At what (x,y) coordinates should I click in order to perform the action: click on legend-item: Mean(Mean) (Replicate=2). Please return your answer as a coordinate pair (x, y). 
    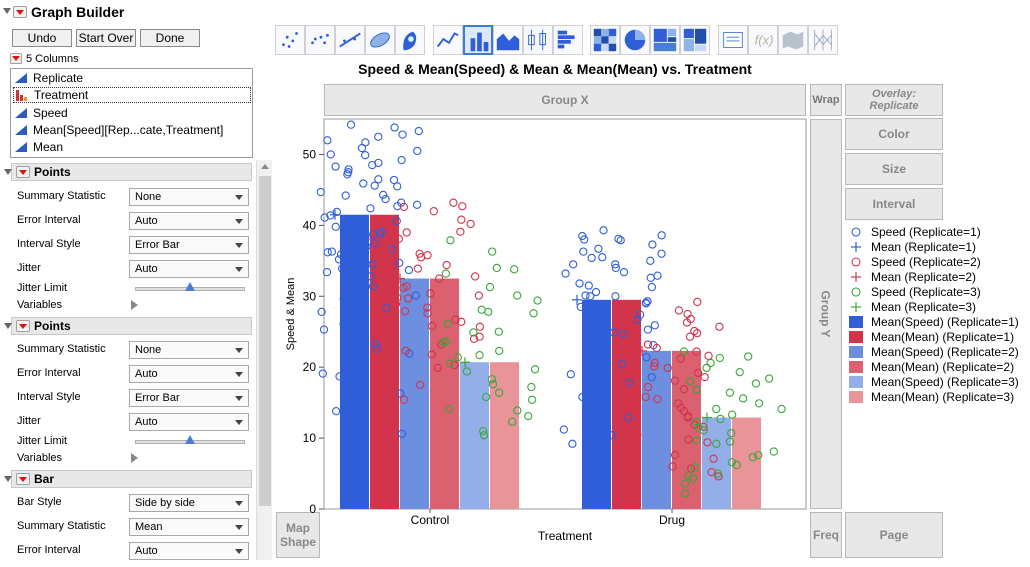
    Looking at the image, I should click on (931, 366).